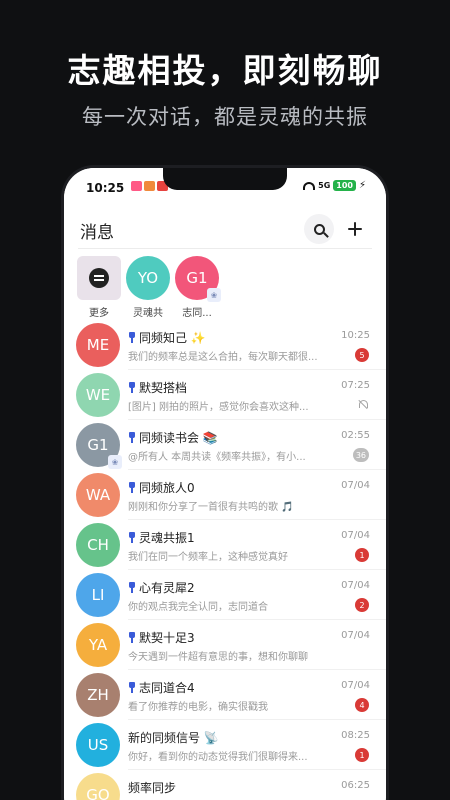 The width and height of the screenshot is (450, 800). Describe the element at coordinates (225, 179) in the screenshot. I see `camera-notch` at that location.